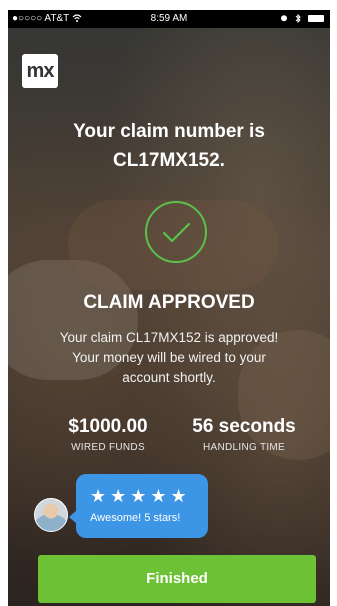 The image size is (337, 606). What do you see at coordinates (73, 517) in the screenshot?
I see `bubble-tail` at bounding box center [73, 517].